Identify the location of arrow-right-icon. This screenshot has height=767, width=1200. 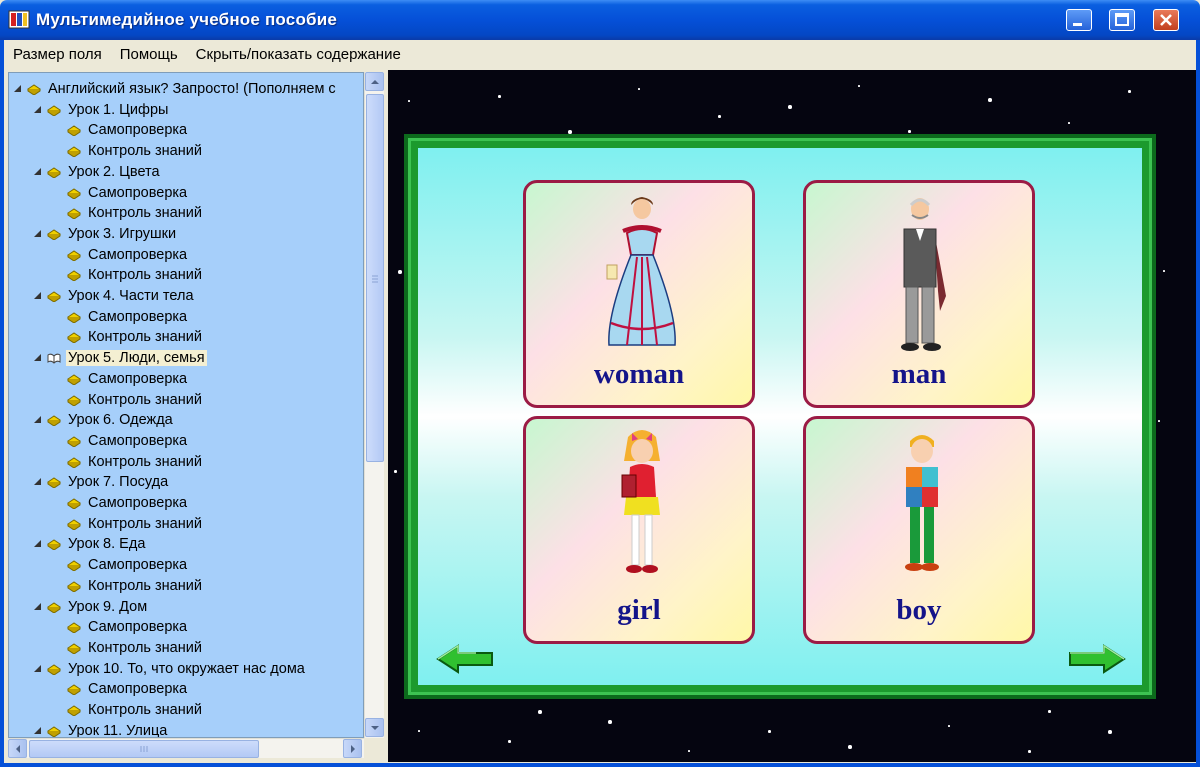
(353, 749).